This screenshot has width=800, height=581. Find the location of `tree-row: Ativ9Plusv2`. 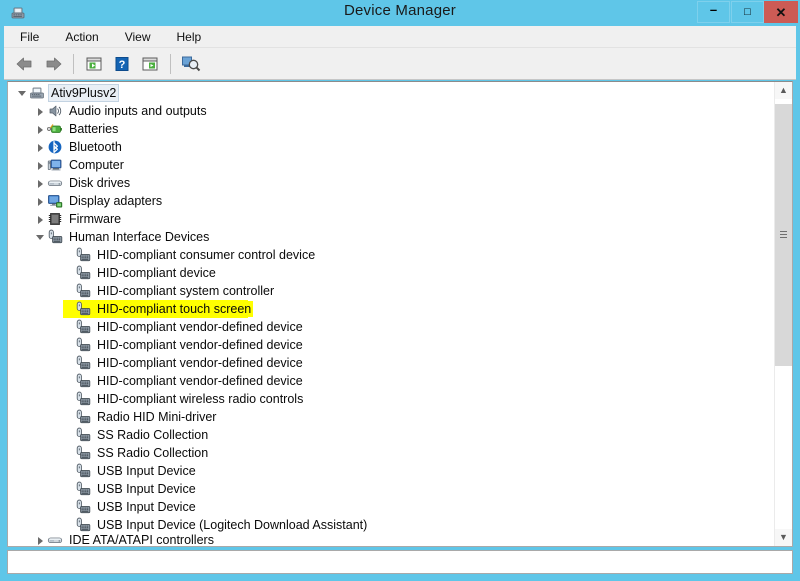

tree-row: Ativ9Plusv2 is located at coordinates (390, 93).